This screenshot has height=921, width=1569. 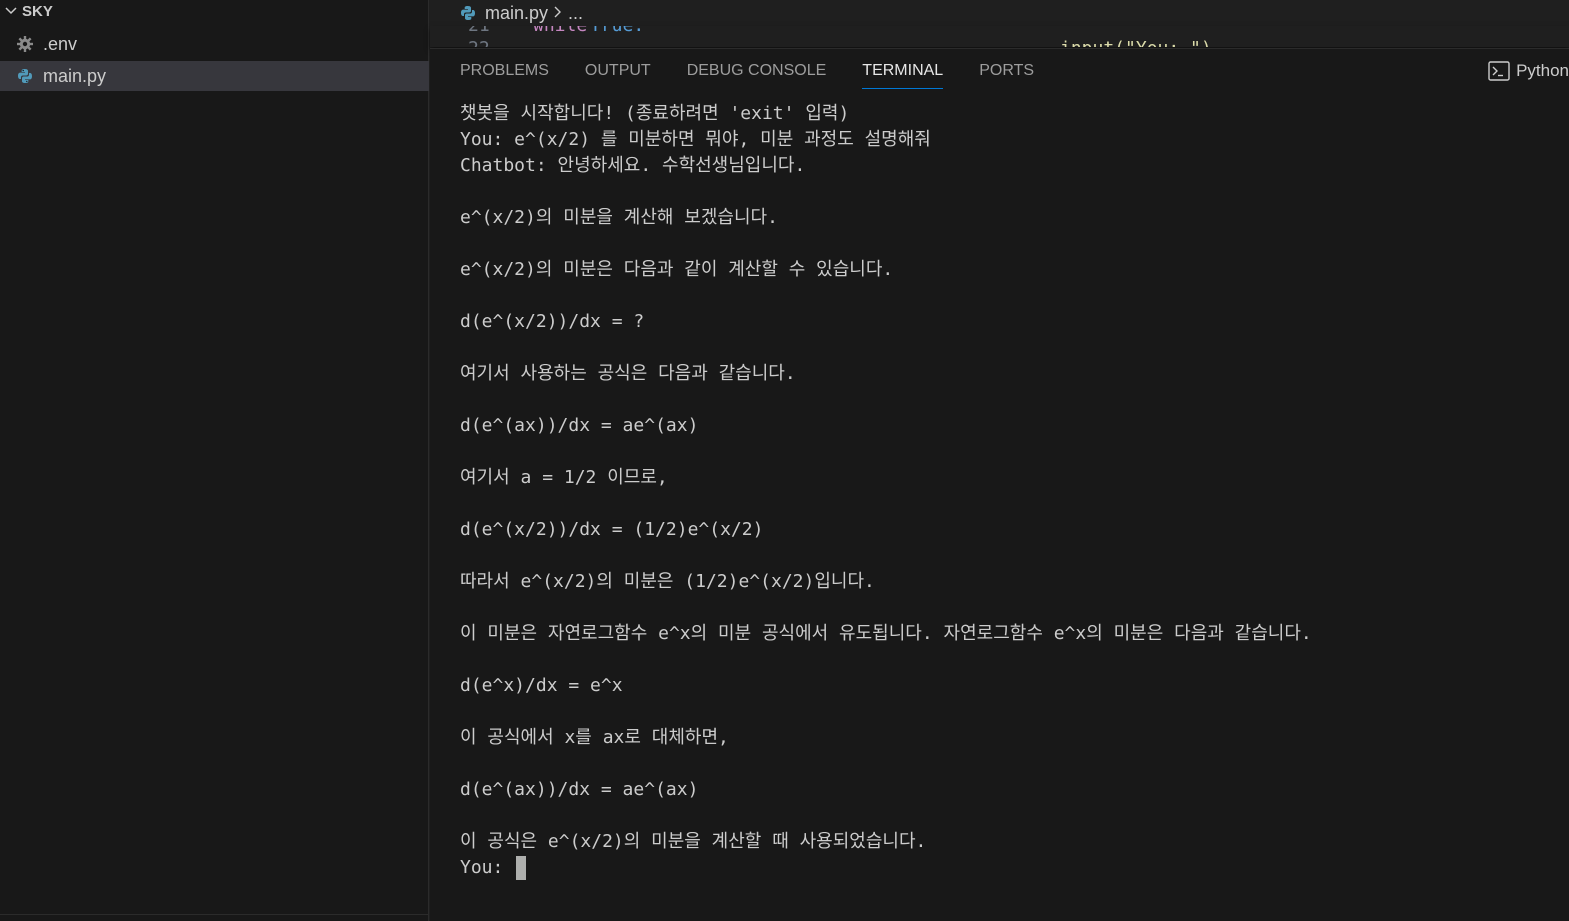 I want to click on folder-name: SKY, so click(x=37, y=11).